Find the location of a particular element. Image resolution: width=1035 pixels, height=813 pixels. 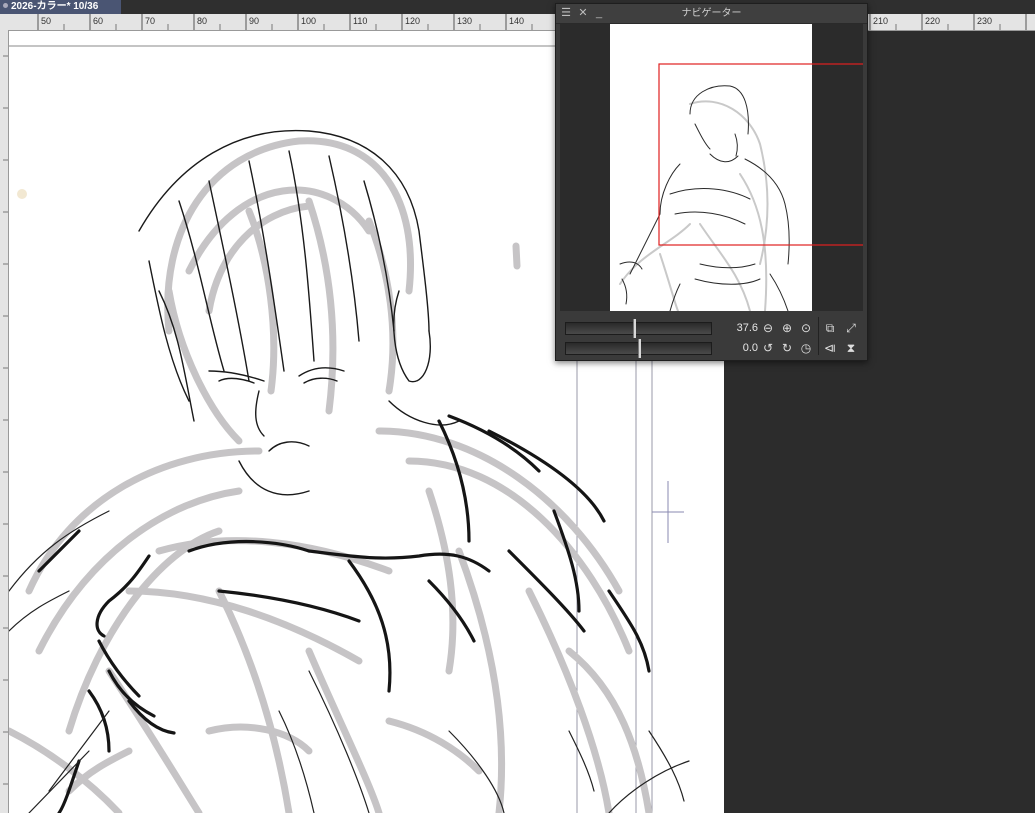

vertical-ruler is located at coordinates (4, 421).